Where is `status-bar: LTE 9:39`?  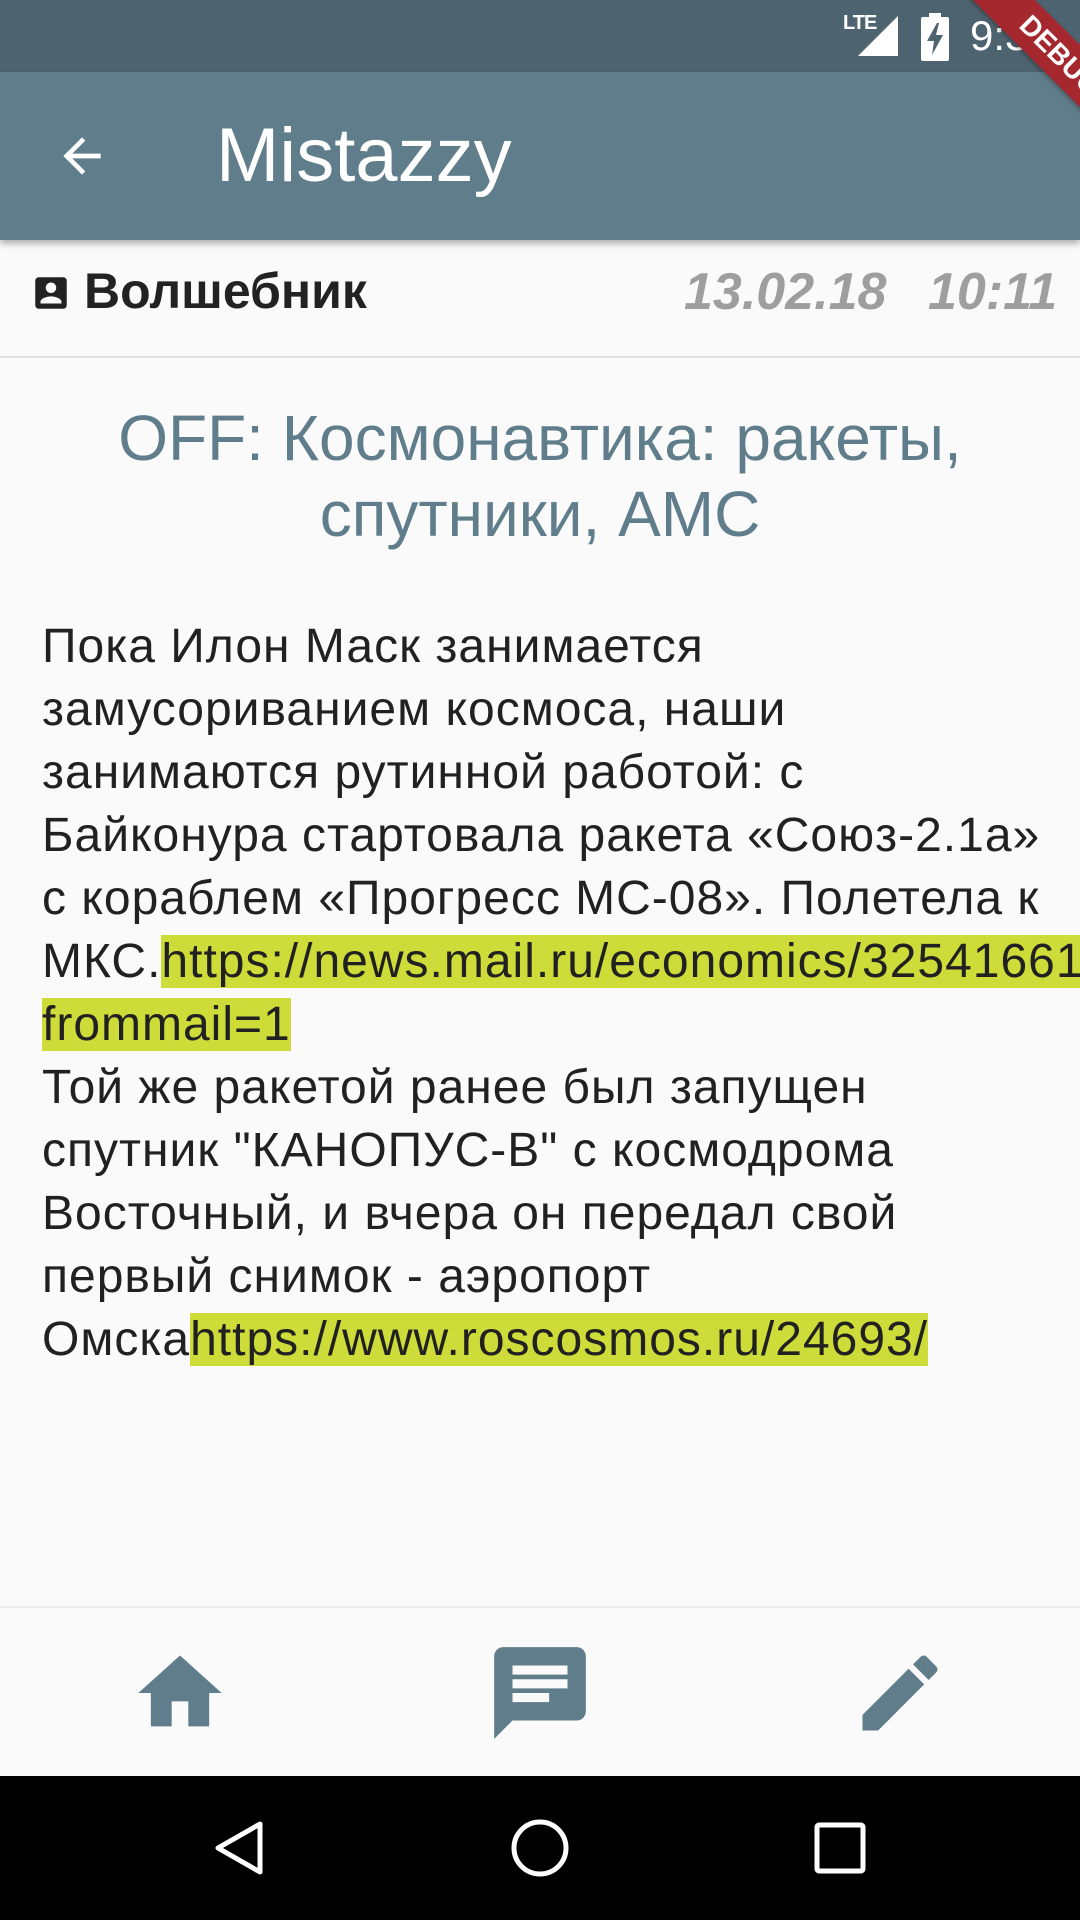
status-bar: LTE 9:39 is located at coordinates (540, 36).